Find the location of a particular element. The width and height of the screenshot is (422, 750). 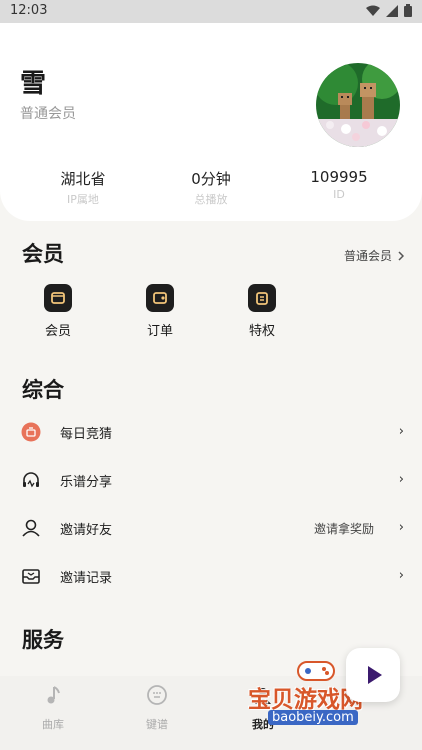

keypad-icon is located at coordinates (157, 695).